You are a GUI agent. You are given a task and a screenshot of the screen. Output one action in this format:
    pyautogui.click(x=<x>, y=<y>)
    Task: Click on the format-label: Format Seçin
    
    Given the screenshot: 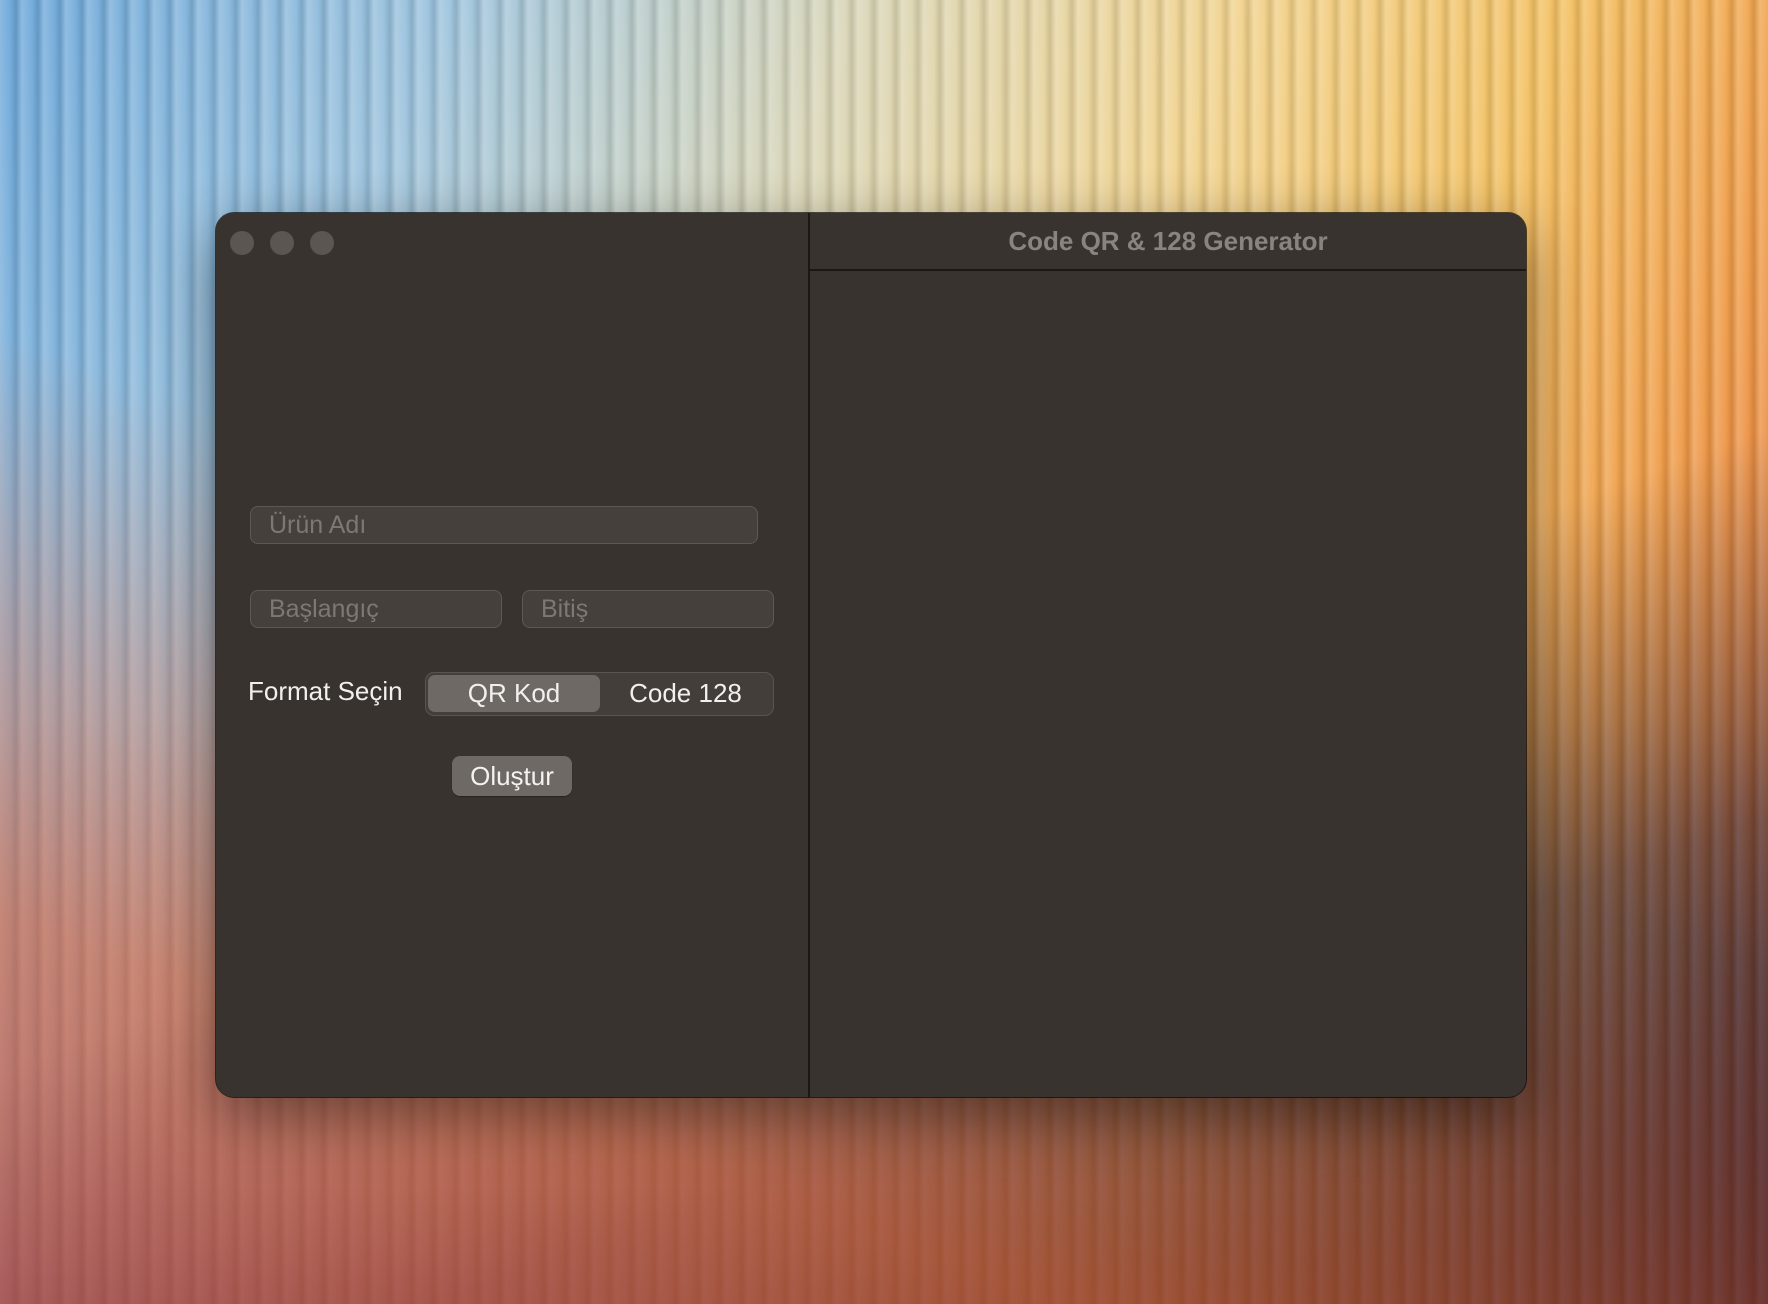 What is the action you would take?
    pyautogui.click(x=325, y=691)
    